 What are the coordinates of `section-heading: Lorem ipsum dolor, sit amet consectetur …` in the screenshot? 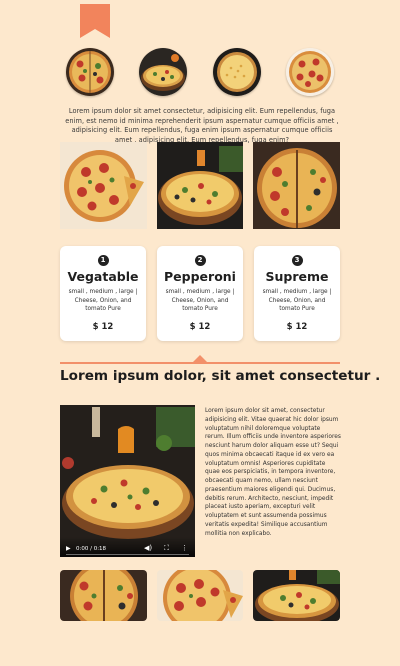 It's located at (220, 376).